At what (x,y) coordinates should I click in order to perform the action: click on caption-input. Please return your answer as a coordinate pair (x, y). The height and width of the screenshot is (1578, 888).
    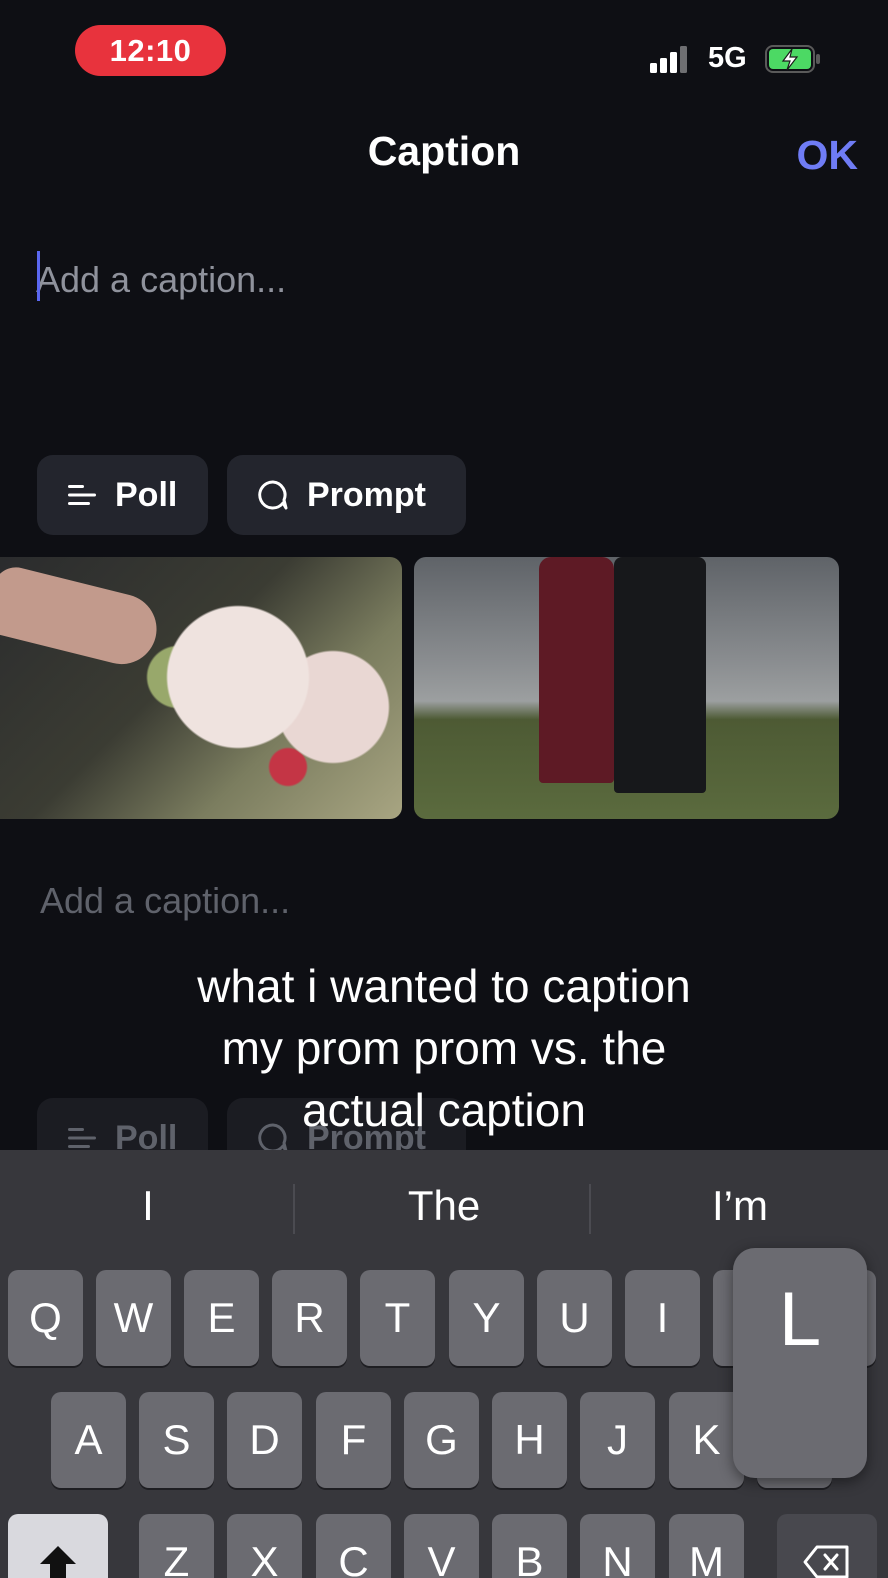
    Looking at the image, I should click on (442, 280).